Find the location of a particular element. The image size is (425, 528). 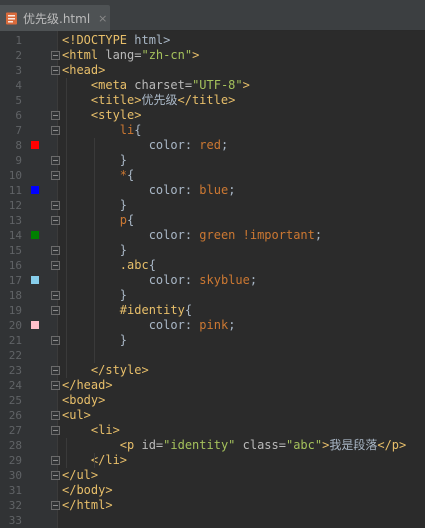

color-swatch-blue is located at coordinates (35, 190).